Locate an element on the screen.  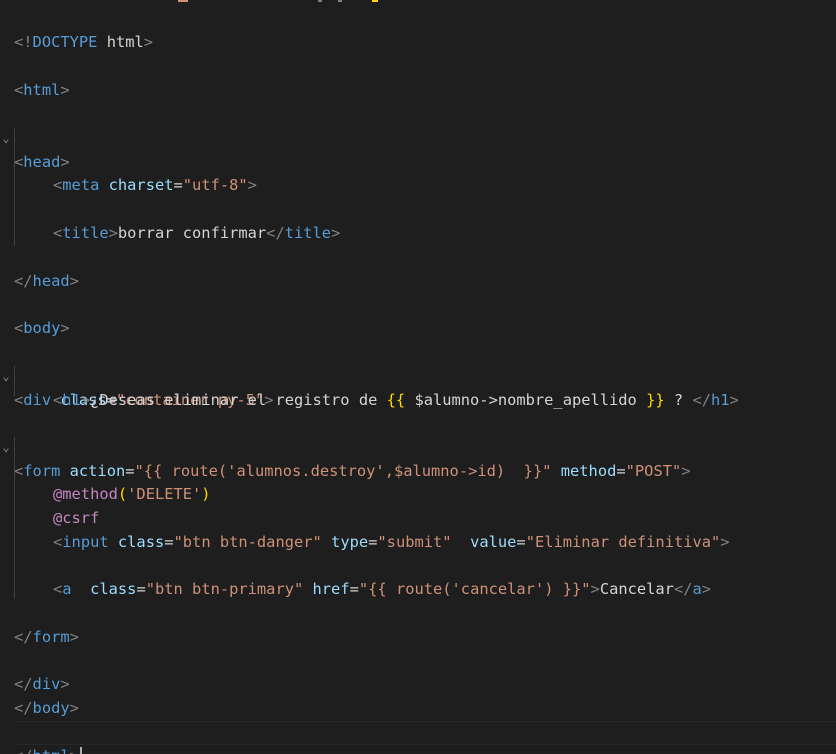
code-line-doctype: <!DOCTYPE html> is located at coordinates (76, 28).